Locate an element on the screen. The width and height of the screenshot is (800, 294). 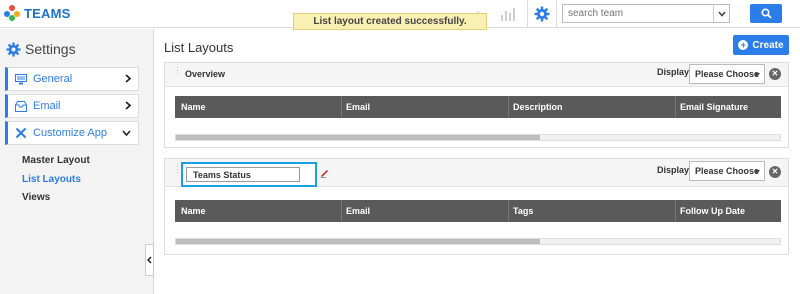
monitor-icon is located at coordinates (21, 78).